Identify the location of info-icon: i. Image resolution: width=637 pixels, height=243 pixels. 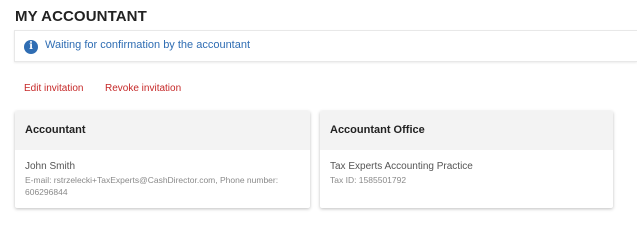
(31, 47).